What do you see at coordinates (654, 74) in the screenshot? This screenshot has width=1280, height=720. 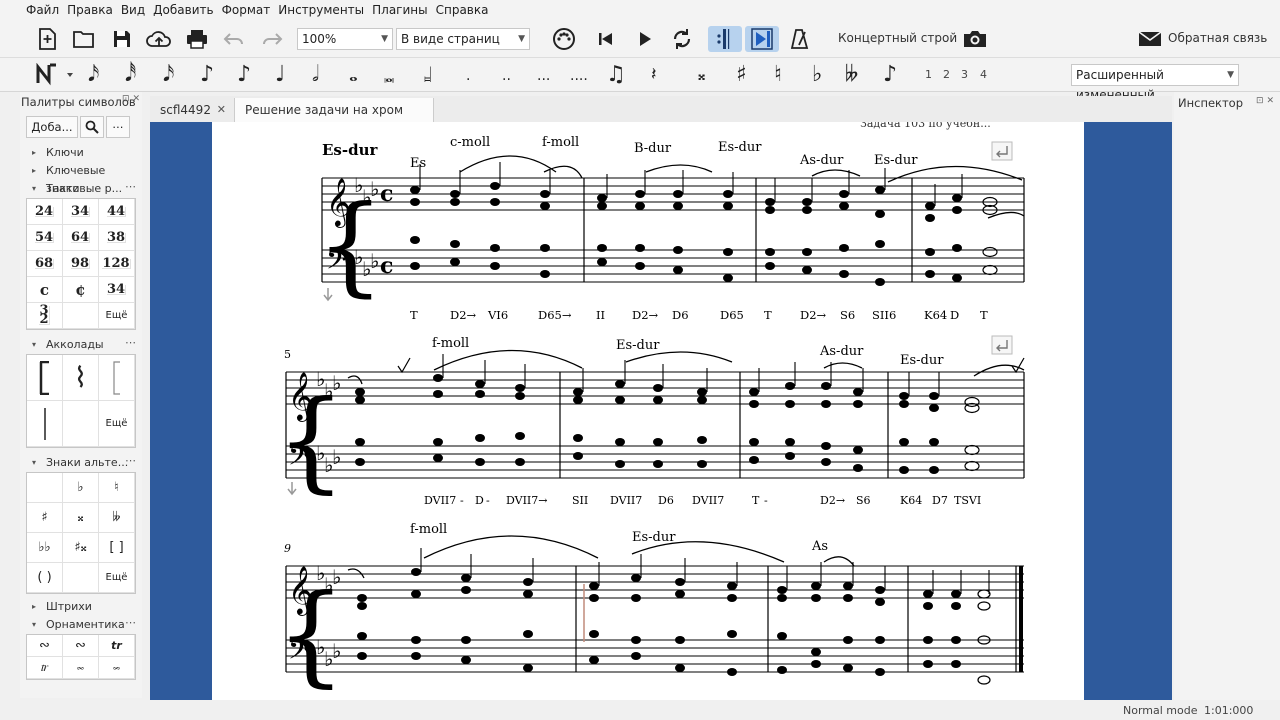 I see `rest-icon: 𝄽` at bounding box center [654, 74].